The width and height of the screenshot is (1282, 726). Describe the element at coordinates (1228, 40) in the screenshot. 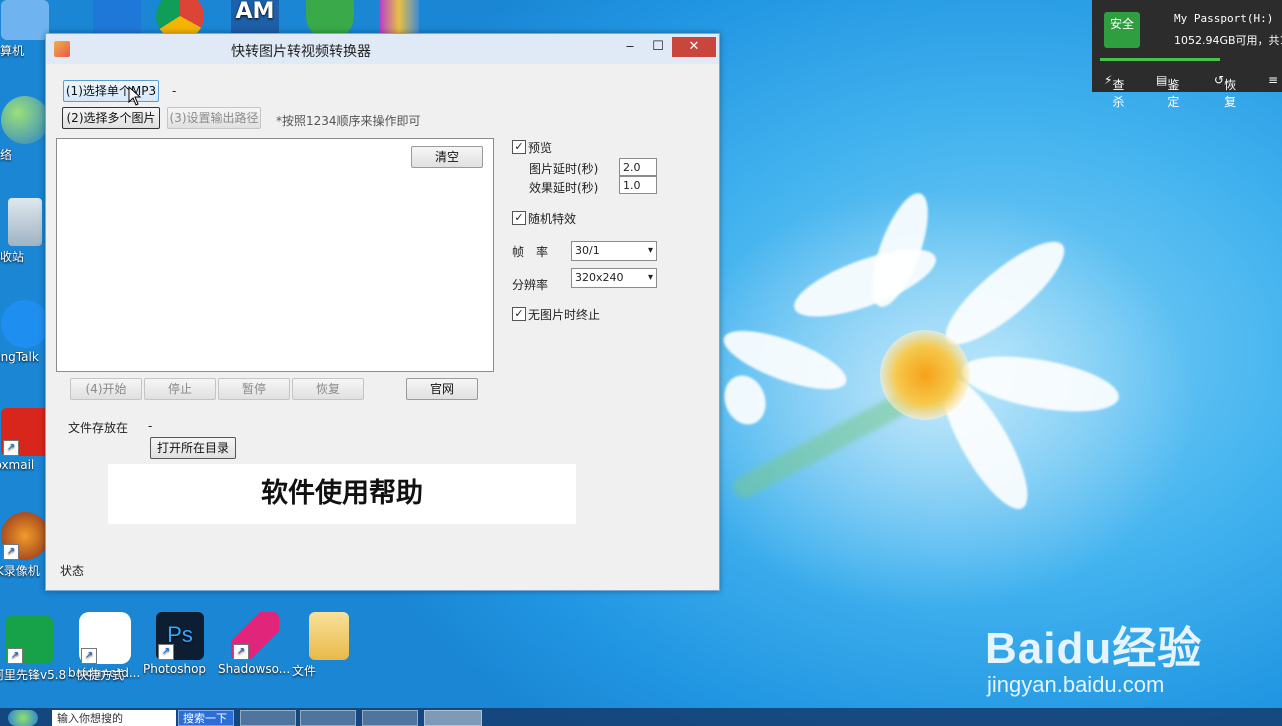

I see `drive-capacity: 1052.94GB可用，共1` at that location.